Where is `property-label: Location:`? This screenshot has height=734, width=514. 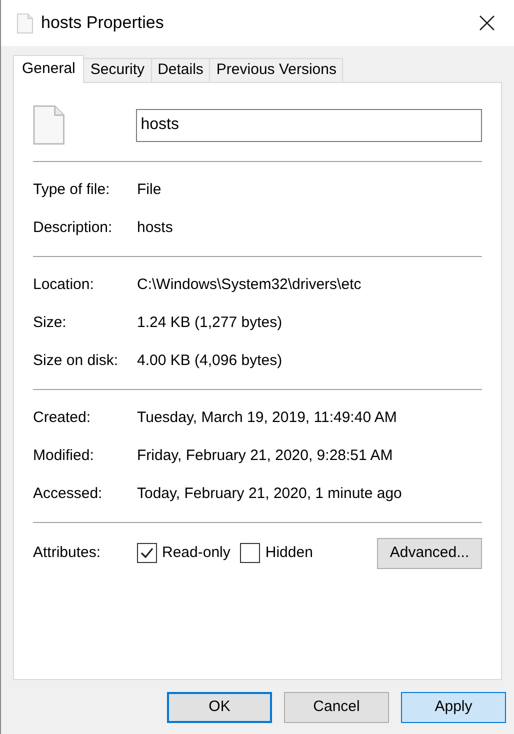
property-label: Location: is located at coordinates (64, 284).